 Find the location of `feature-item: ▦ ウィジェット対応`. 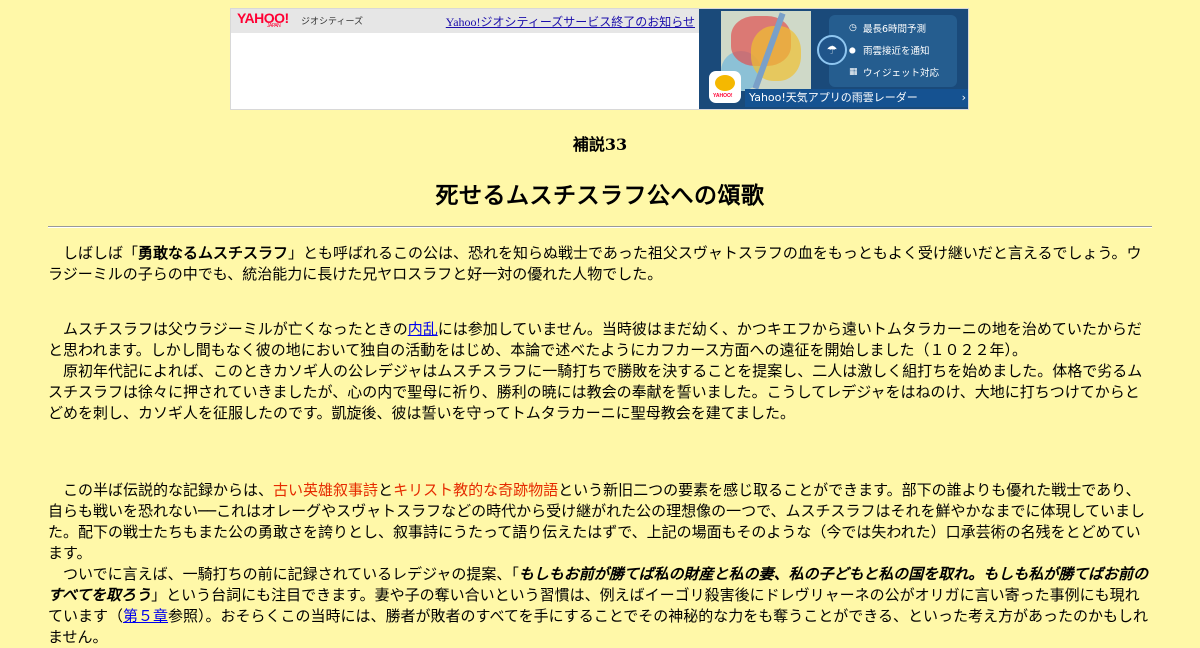

feature-item: ▦ ウィジェット対応 is located at coordinates (893, 72).